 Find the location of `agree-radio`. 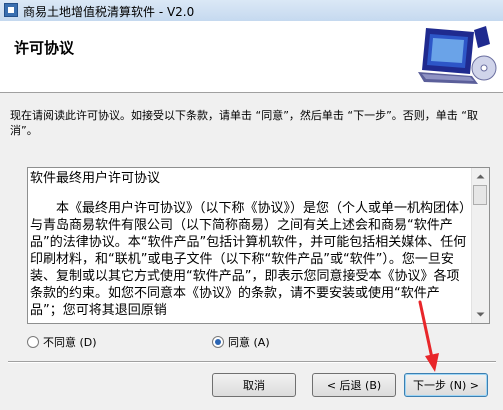

agree-radio is located at coordinates (218, 342).